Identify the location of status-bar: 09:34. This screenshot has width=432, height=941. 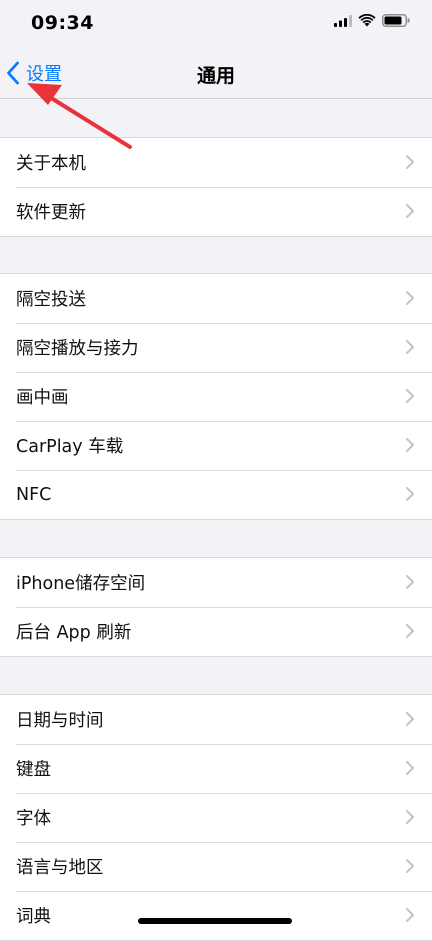
(216, 24).